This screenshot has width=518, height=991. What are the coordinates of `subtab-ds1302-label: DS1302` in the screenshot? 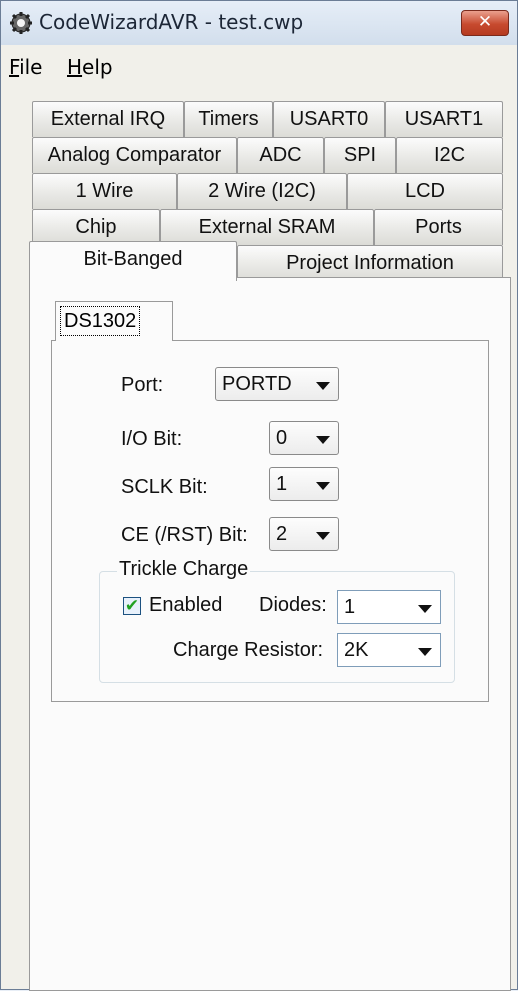 It's located at (100, 321).